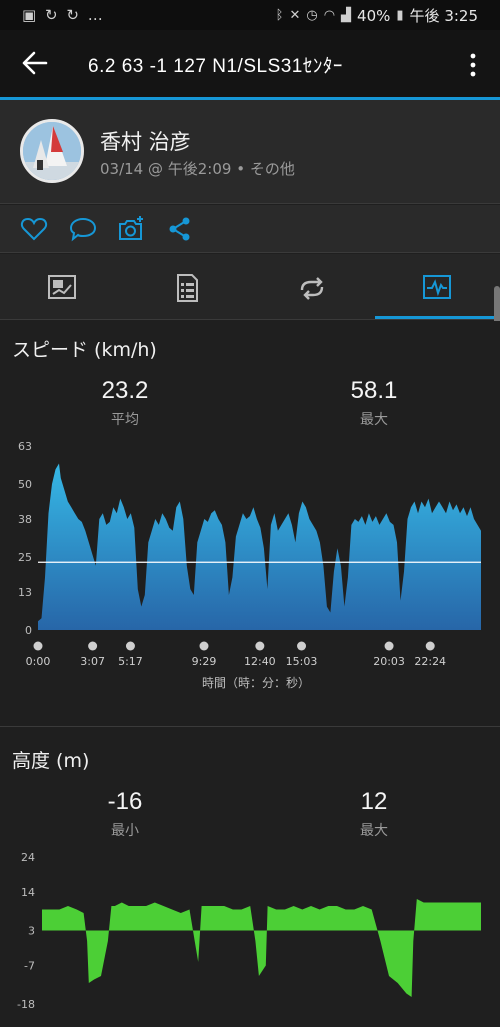 Image resolution: width=500 pixels, height=1027 pixels. What do you see at coordinates (145, 142) in the screenshot?
I see `user-name: 香村 治彦` at bounding box center [145, 142].